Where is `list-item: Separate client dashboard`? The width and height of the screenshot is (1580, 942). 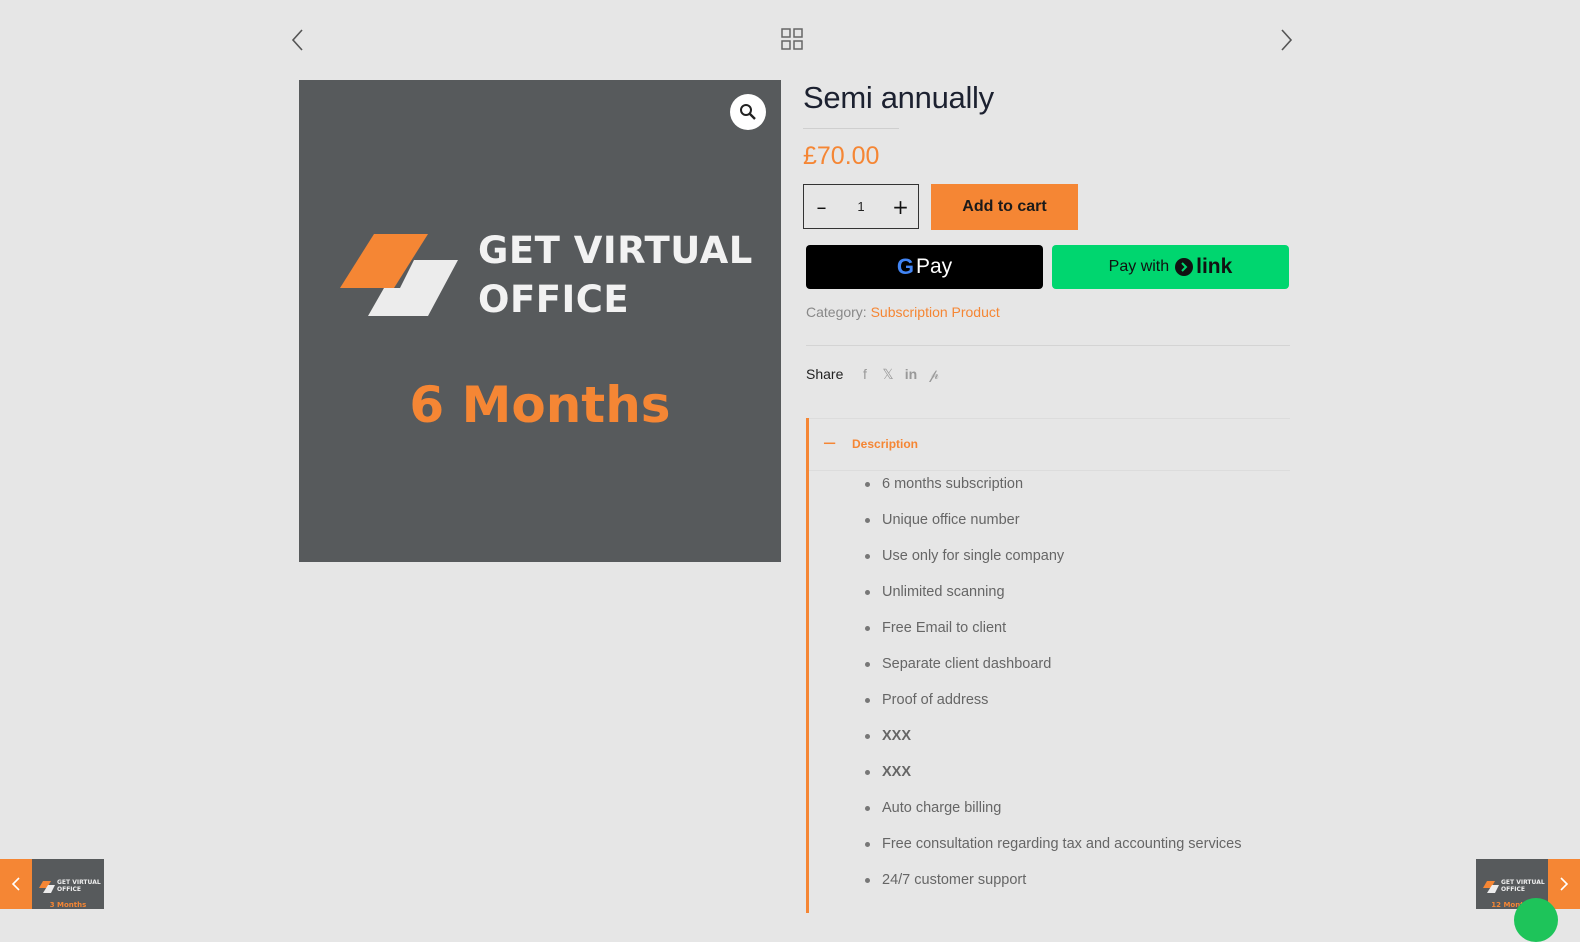
list-item: Separate client dashboard is located at coordinates (1052, 672).